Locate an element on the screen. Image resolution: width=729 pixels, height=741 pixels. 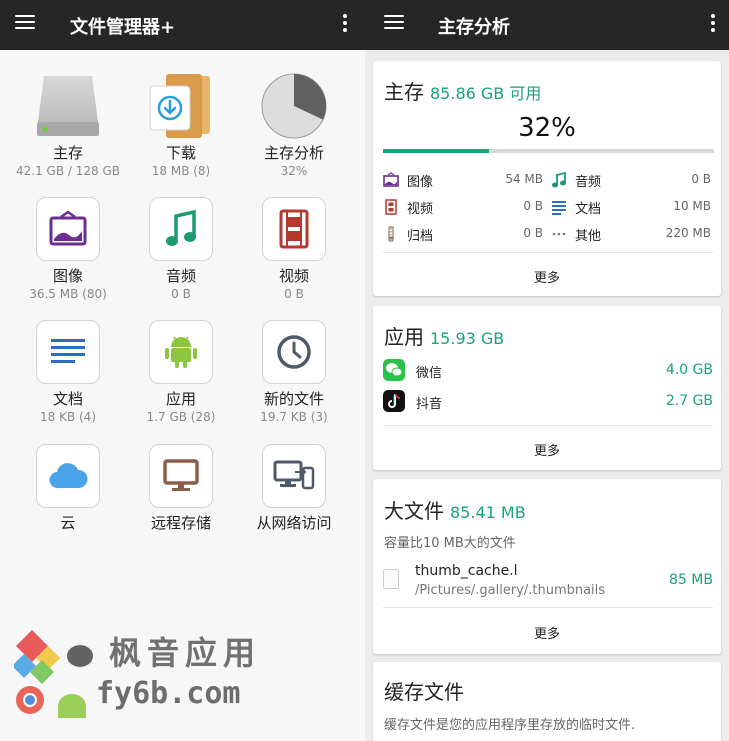
app-title: 文件管理器+ is located at coordinates (123, 27).